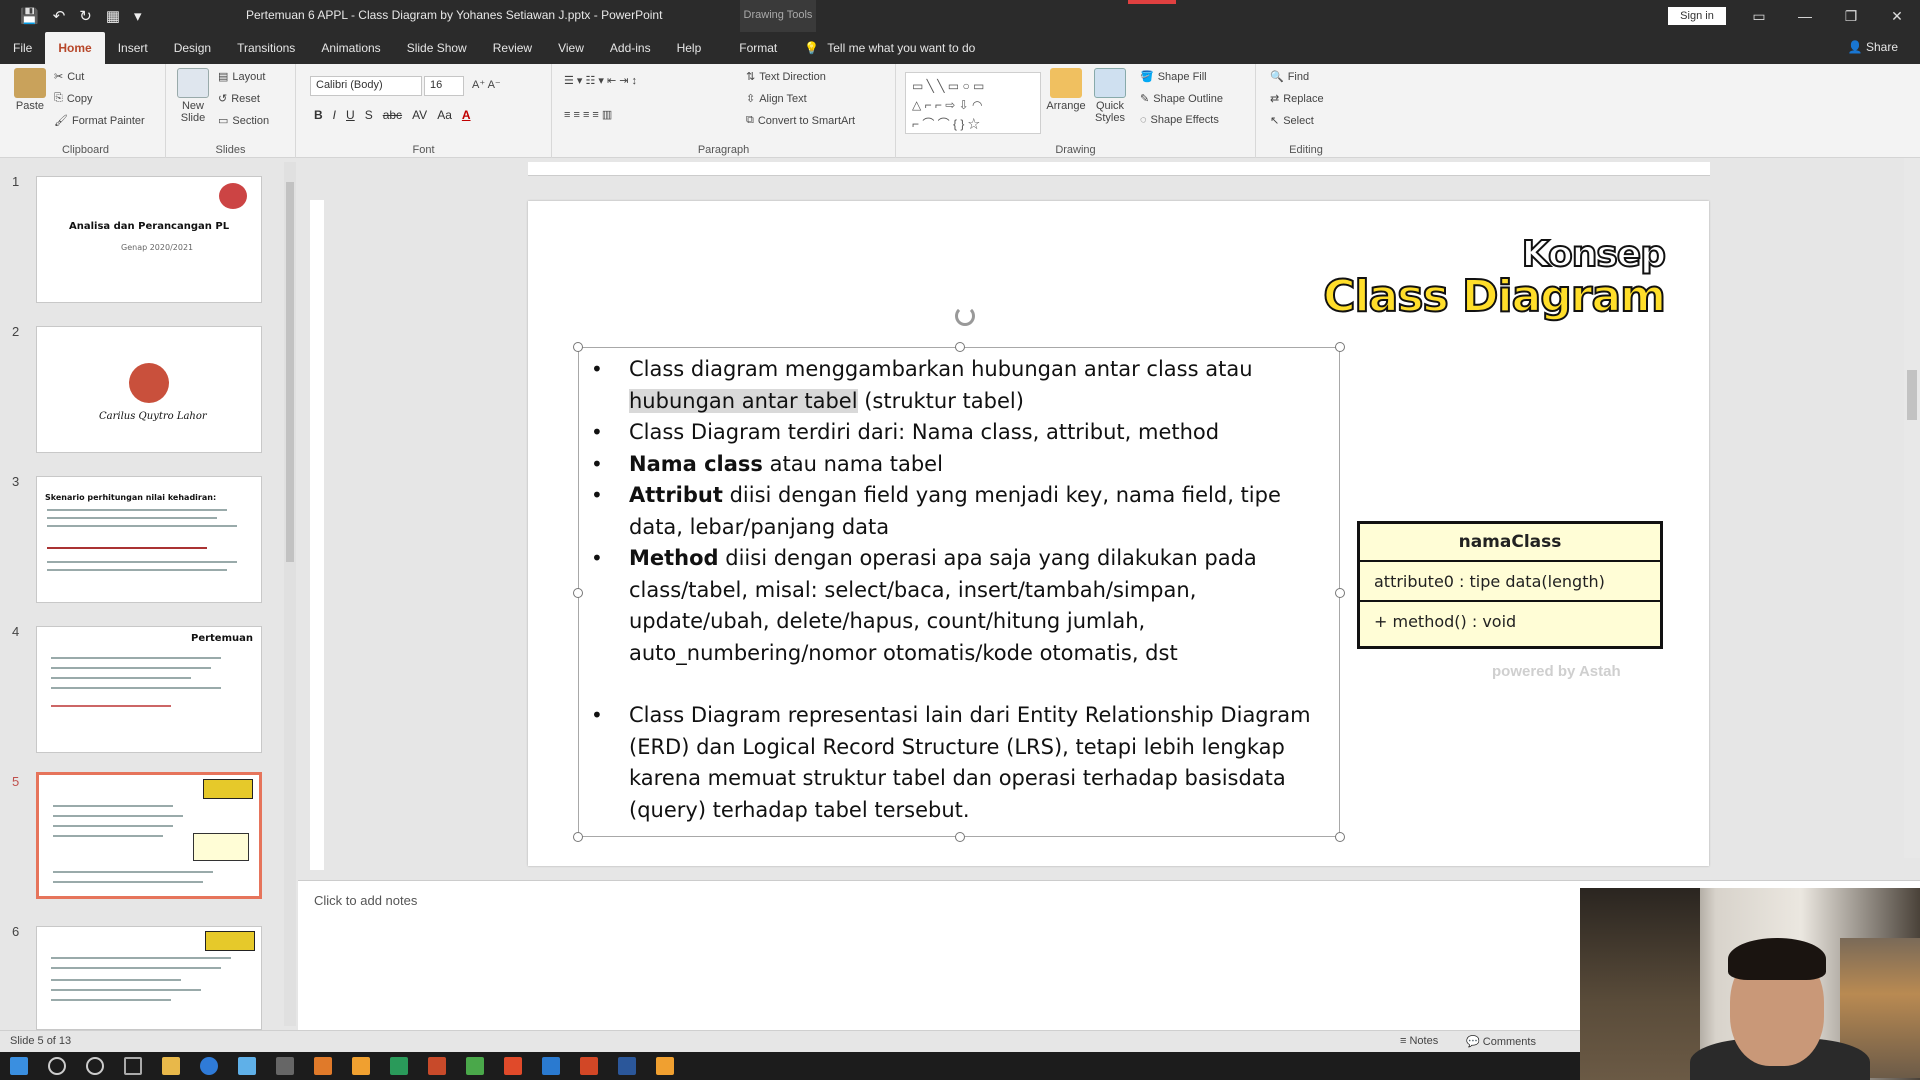  Describe the element at coordinates (466, 115) in the screenshot. I see `font-color-icon: A` at that location.